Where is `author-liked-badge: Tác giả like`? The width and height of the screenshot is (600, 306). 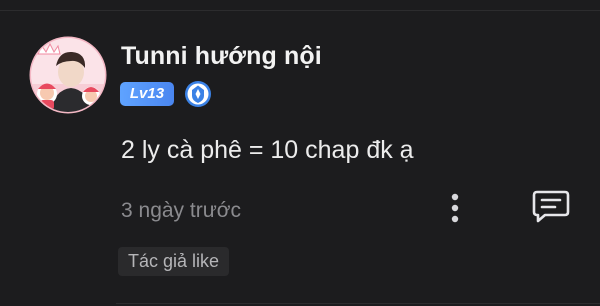 author-liked-badge: Tác giả like is located at coordinates (174, 261).